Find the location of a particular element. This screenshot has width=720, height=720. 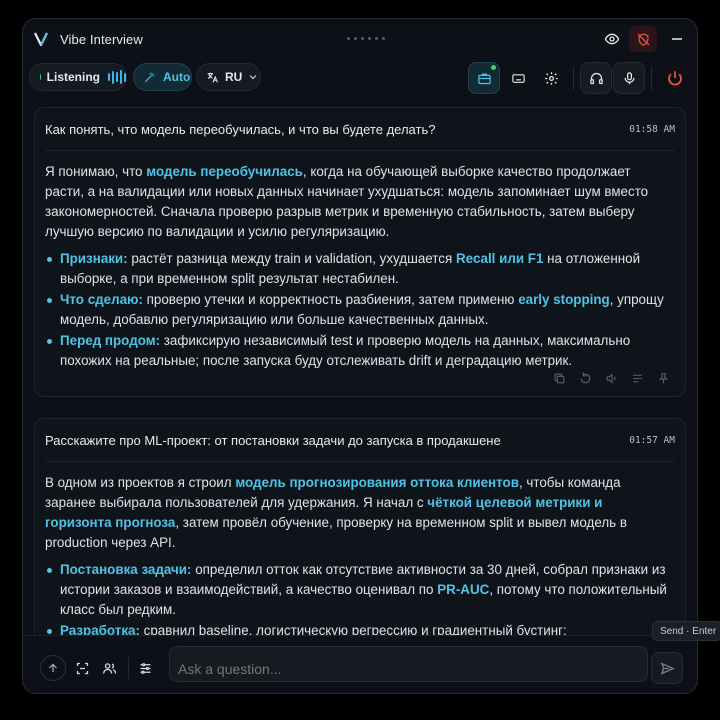

sliders-icon is located at coordinates (145, 668).